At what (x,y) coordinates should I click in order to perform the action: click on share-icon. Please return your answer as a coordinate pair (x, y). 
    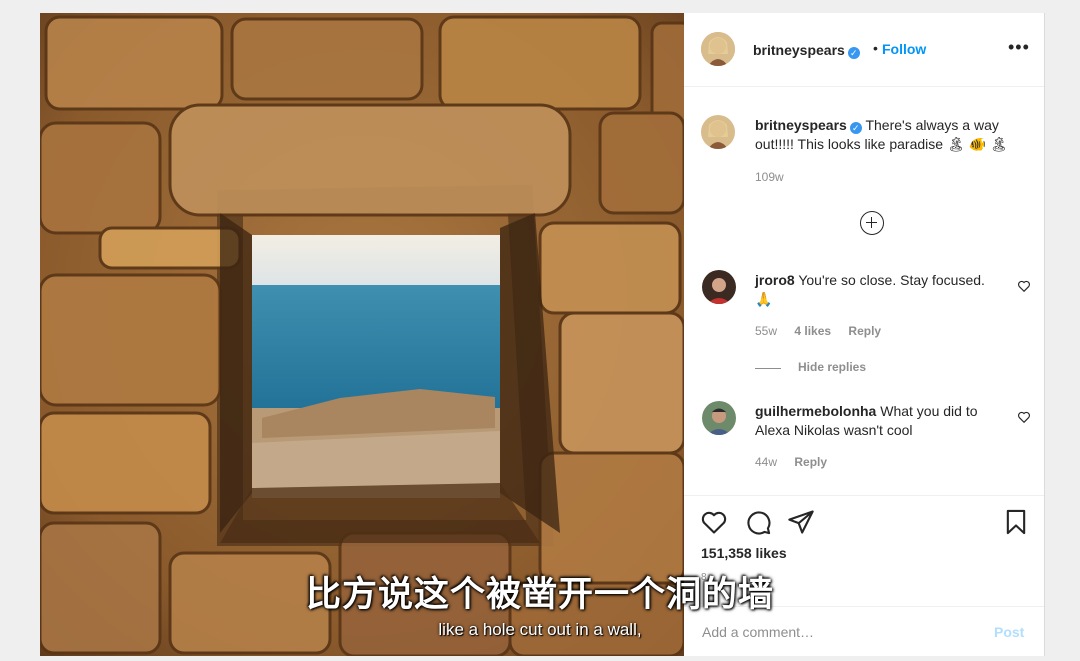
    Looking at the image, I should click on (801, 522).